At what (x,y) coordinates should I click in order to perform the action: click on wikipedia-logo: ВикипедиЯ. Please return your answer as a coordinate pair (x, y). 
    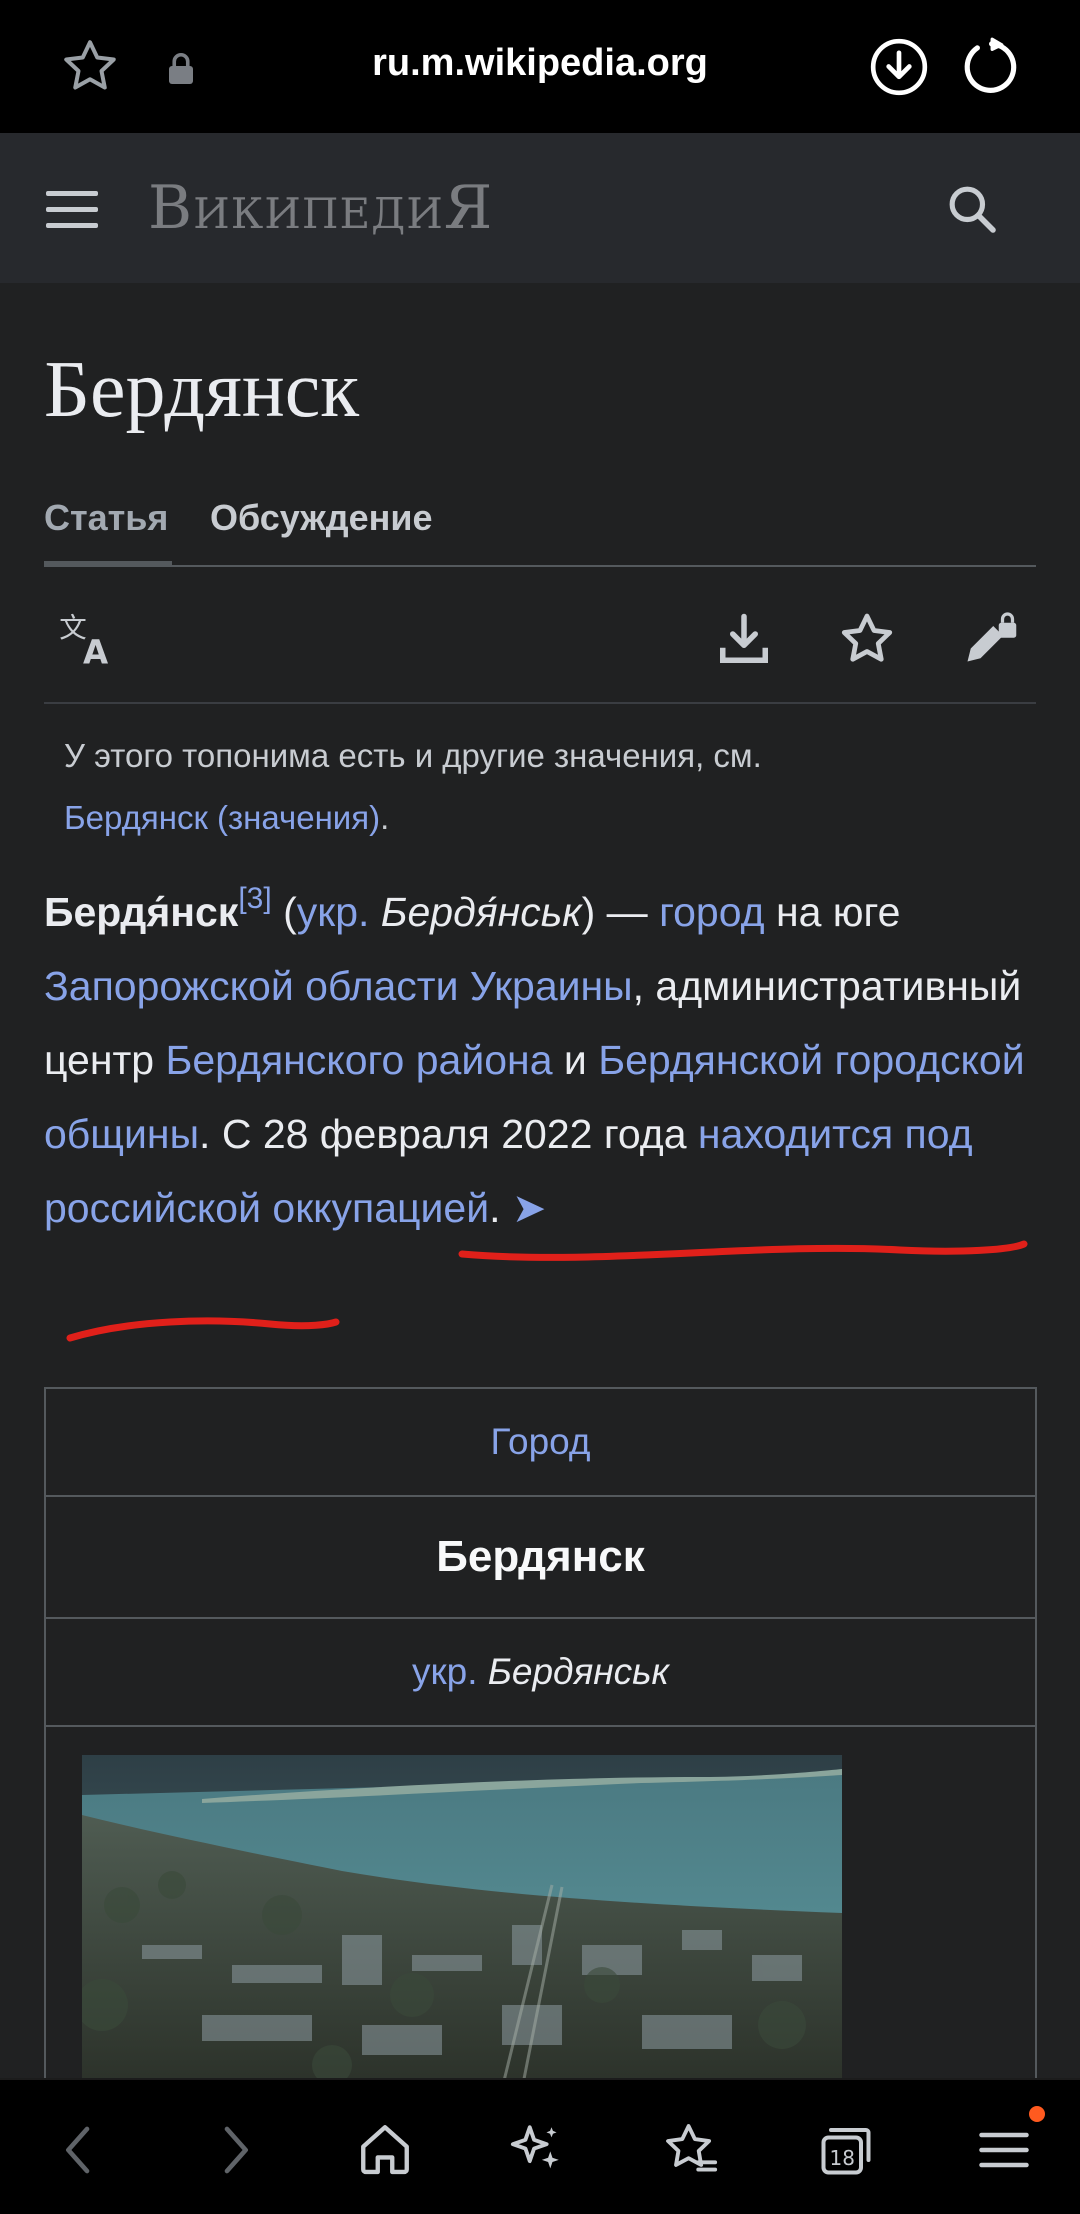
    Looking at the image, I should click on (320, 208).